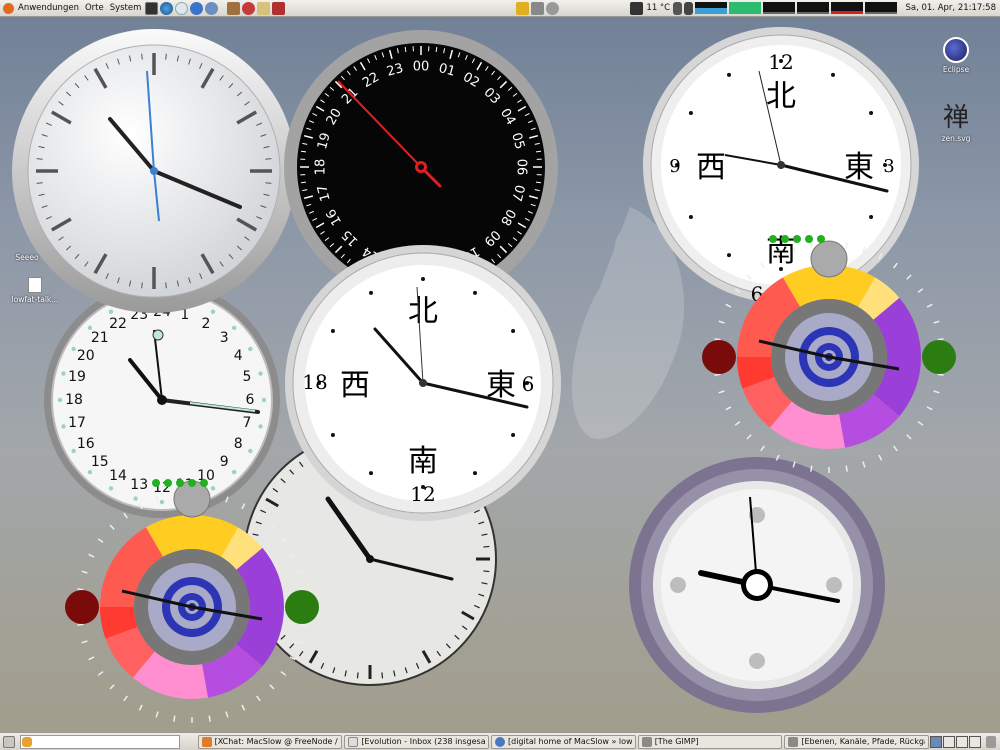 The height and width of the screenshot is (750, 1000). What do you see at coordinates (249, 8) in the screenshot?
I see `record-icon` at bounding box center [249, 8].